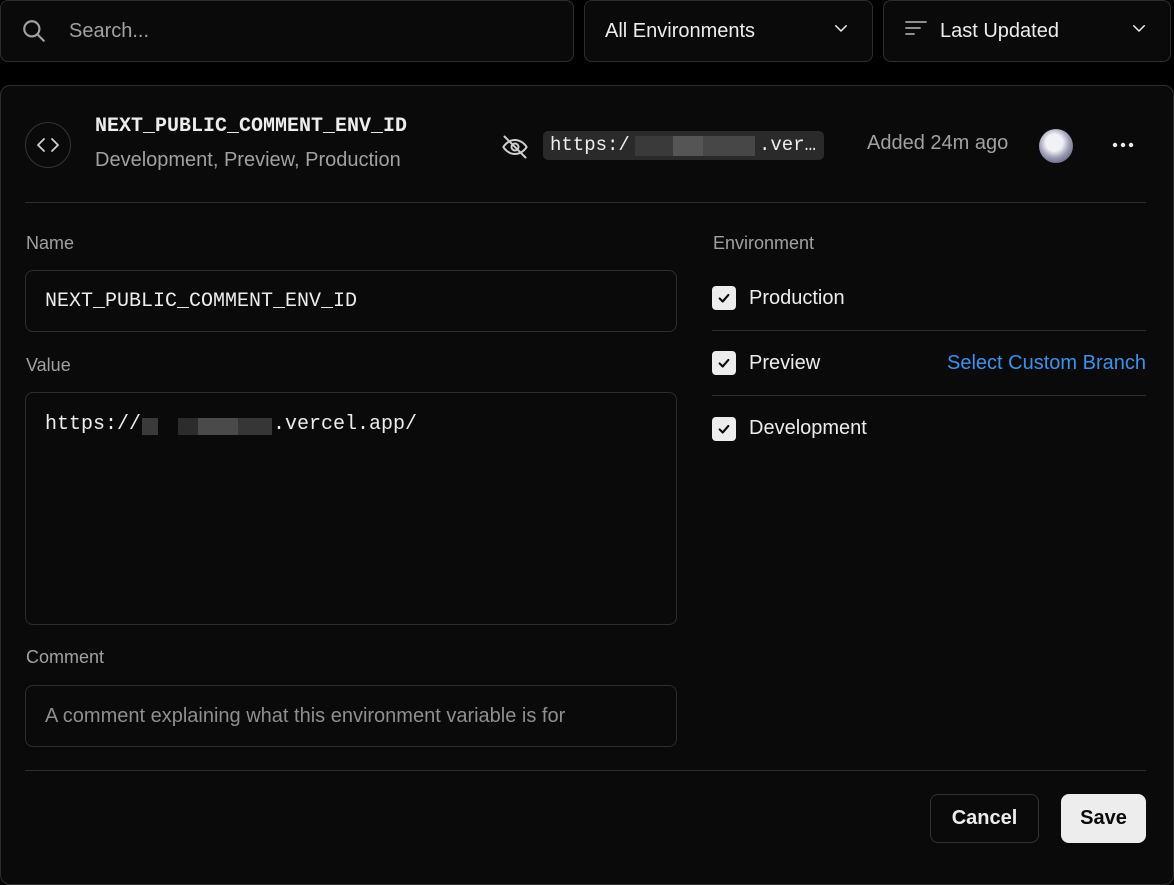 The height and width of the screenshot is (885, 1174). Describe the element at coordinates (938, 143) in the screenshot. I see `added-timestamp: Added 24m ago` at that location.